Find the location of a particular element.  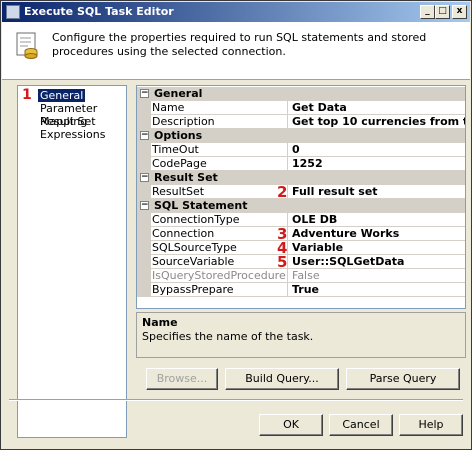

category-options: − Options is located at coordinates (301, 136).